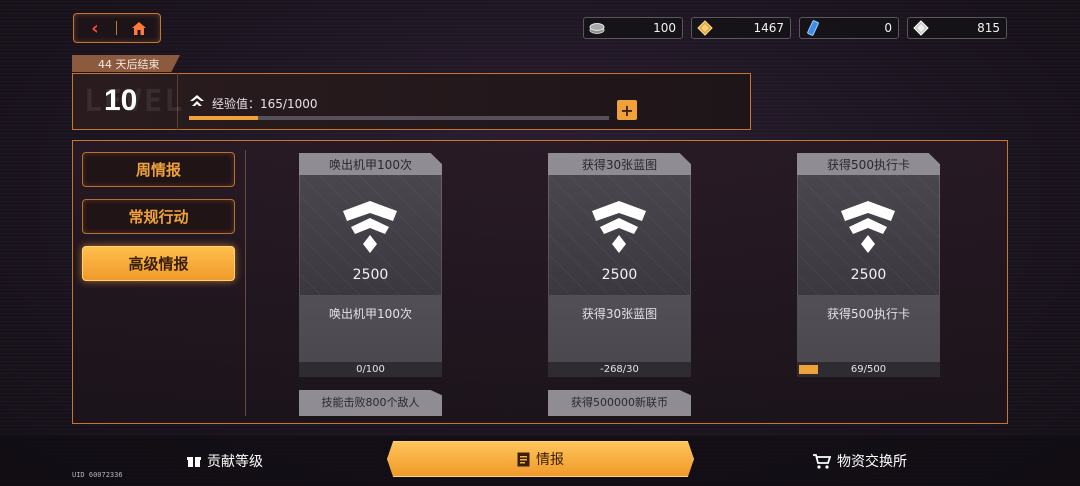 Image resolution: width=1080 pixels, height=486 pixels. I want to click on bottom-tab-exchange: 物资交换所, so click(860, 461).